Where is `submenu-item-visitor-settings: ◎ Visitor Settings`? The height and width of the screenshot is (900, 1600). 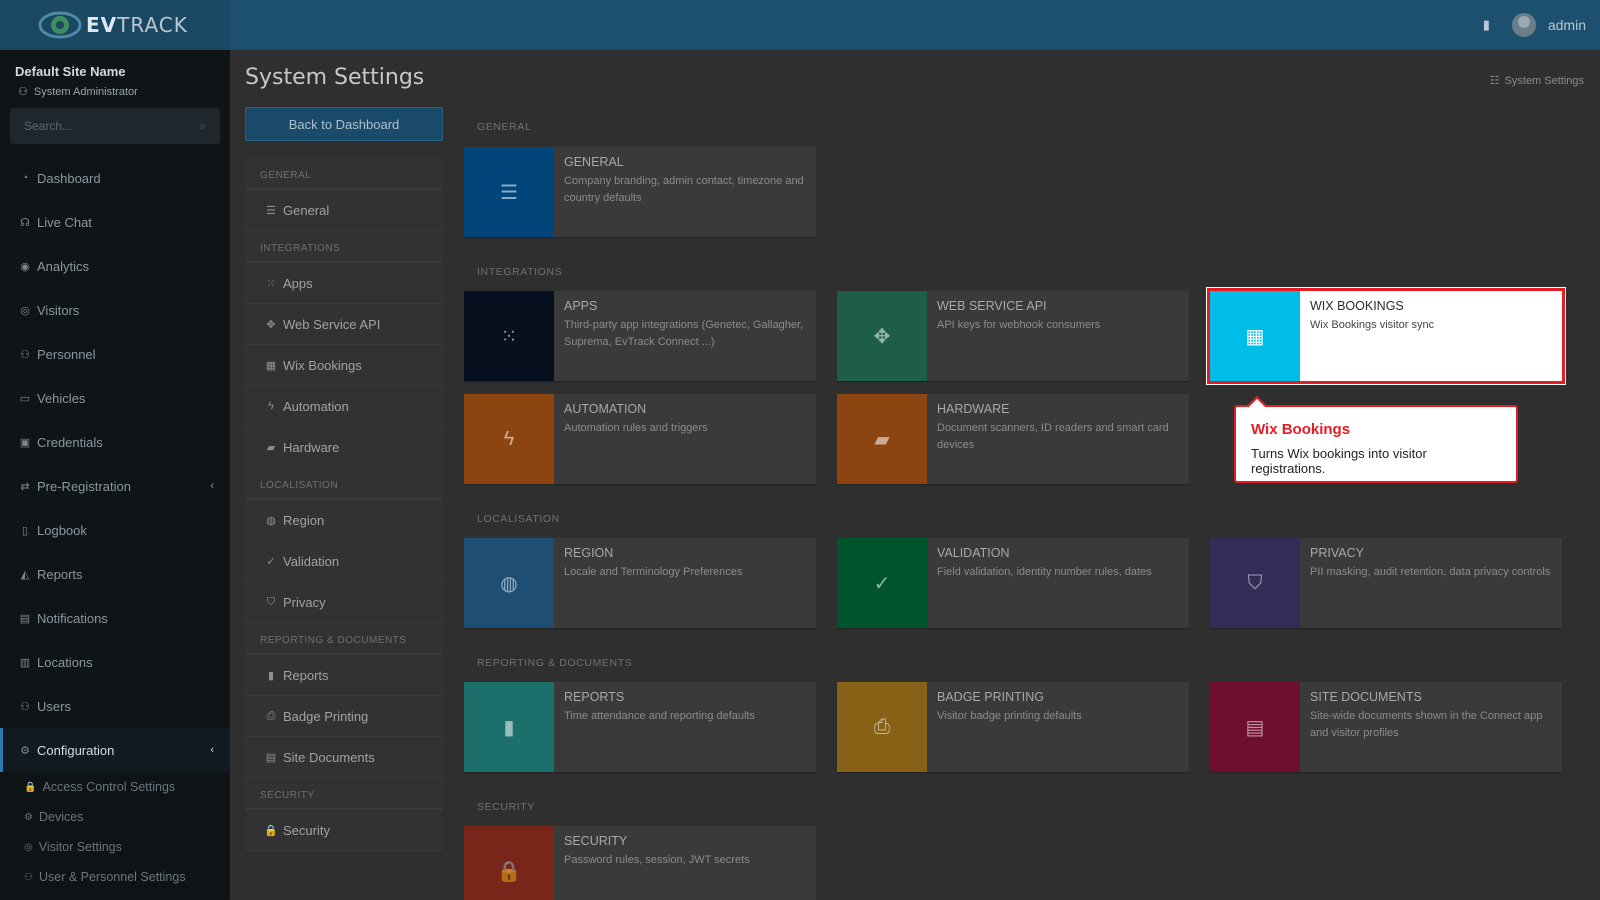
submenu-item-visitor-settings: ◎ Visitor Settings is located at coordinates (115, 847).